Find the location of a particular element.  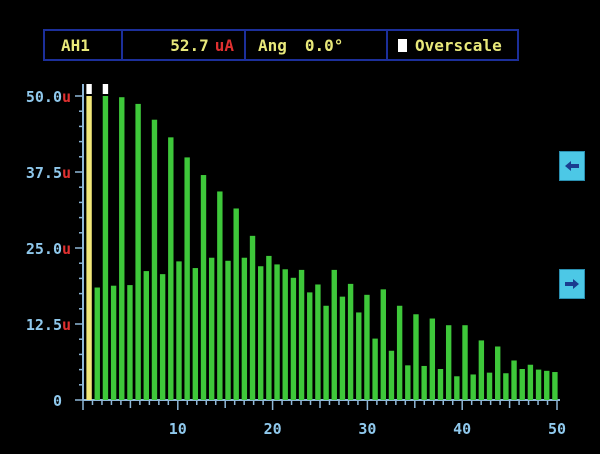

y-tick-label: 0 is located at coordinates (57, 401).